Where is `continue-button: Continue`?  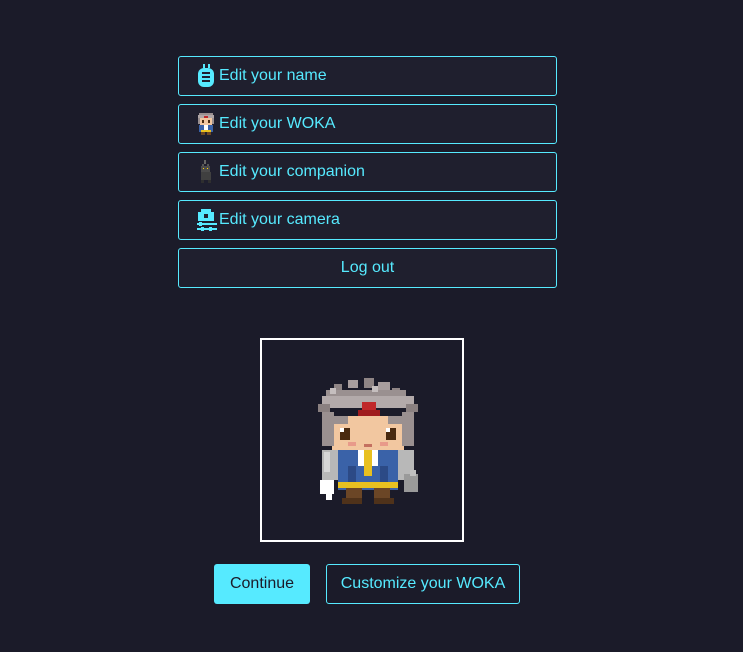
continue-button: Continue is located at coordinates (262, 584).